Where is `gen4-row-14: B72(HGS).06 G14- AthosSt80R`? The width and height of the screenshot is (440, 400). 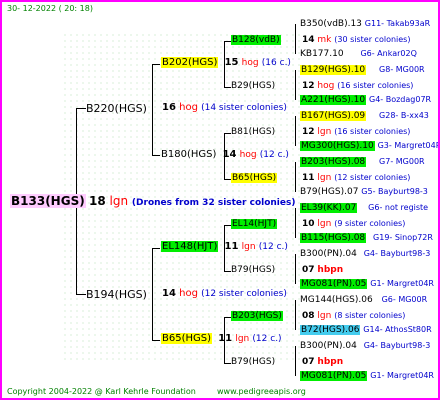
gen4-row-14: B72(HGS).06 G14- AthosSt80R is located at coordinates (366, 330).